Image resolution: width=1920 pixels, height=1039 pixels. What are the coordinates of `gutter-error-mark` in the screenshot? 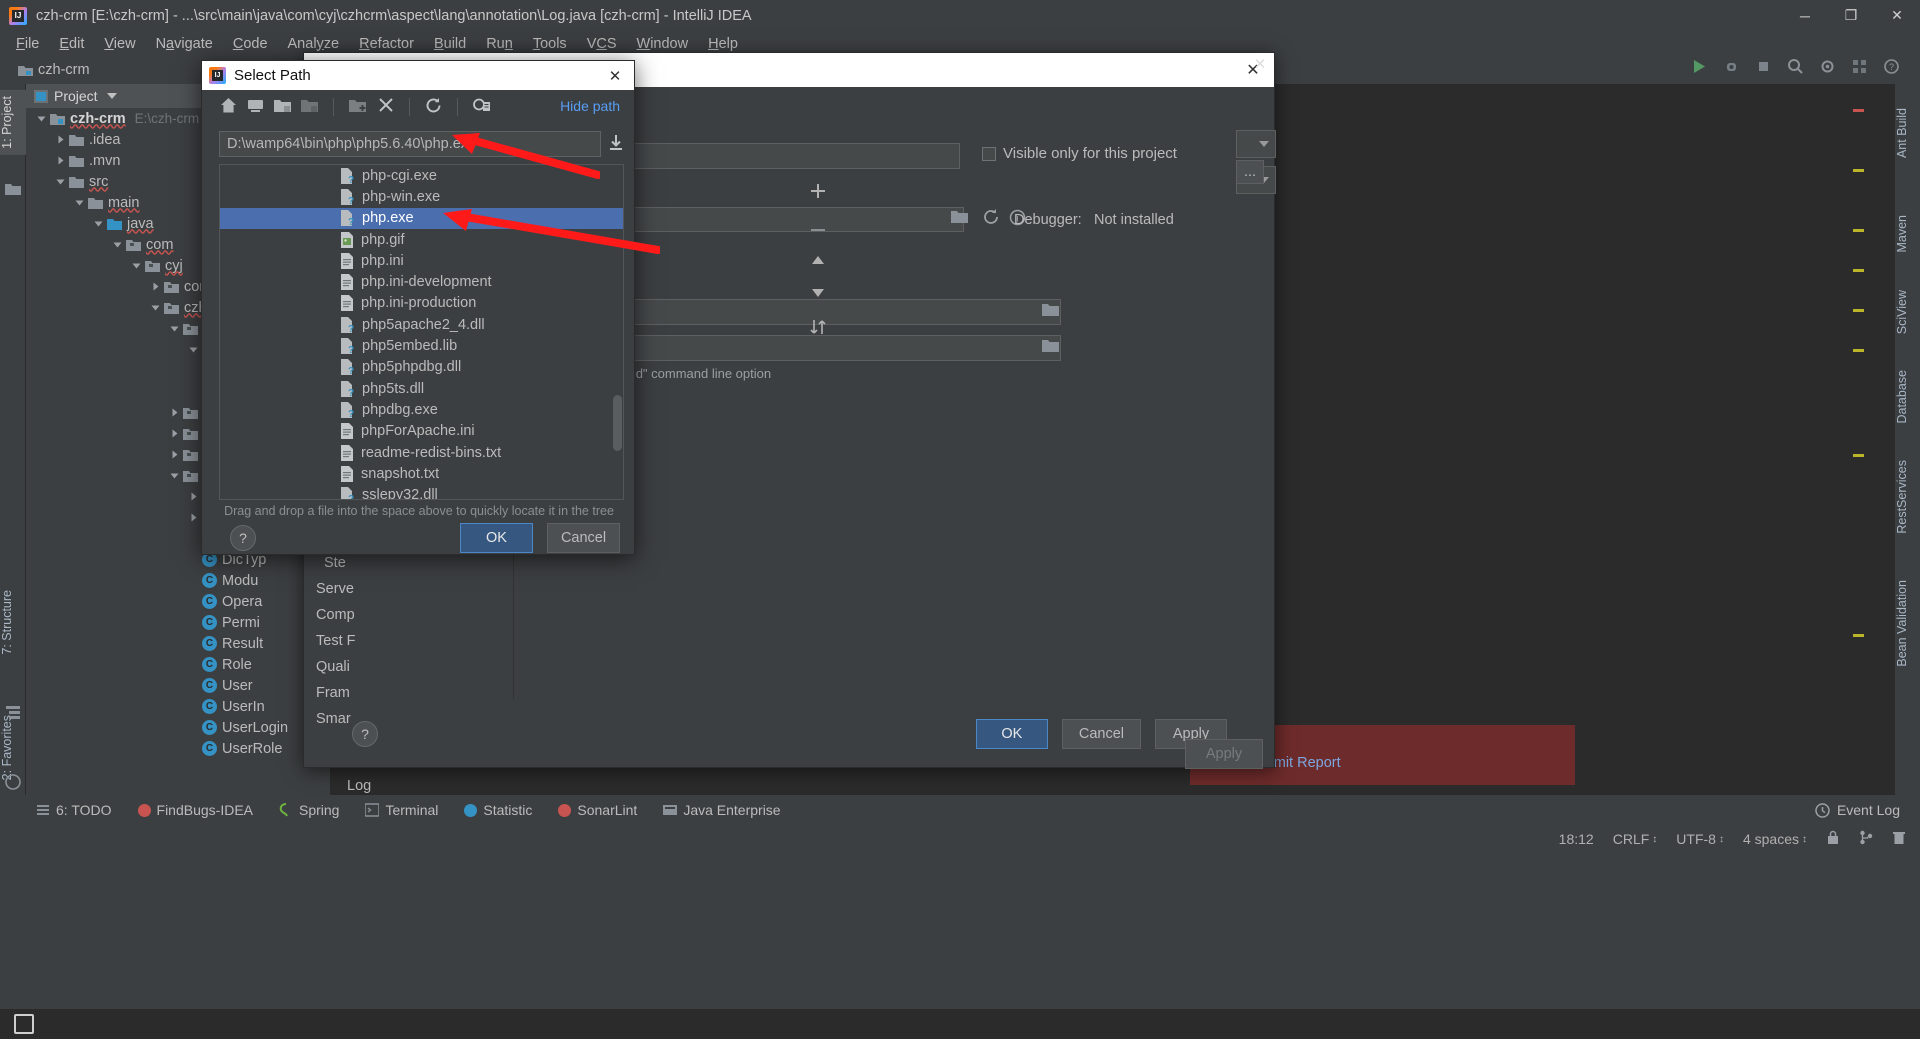 It's located at (1858, 110).